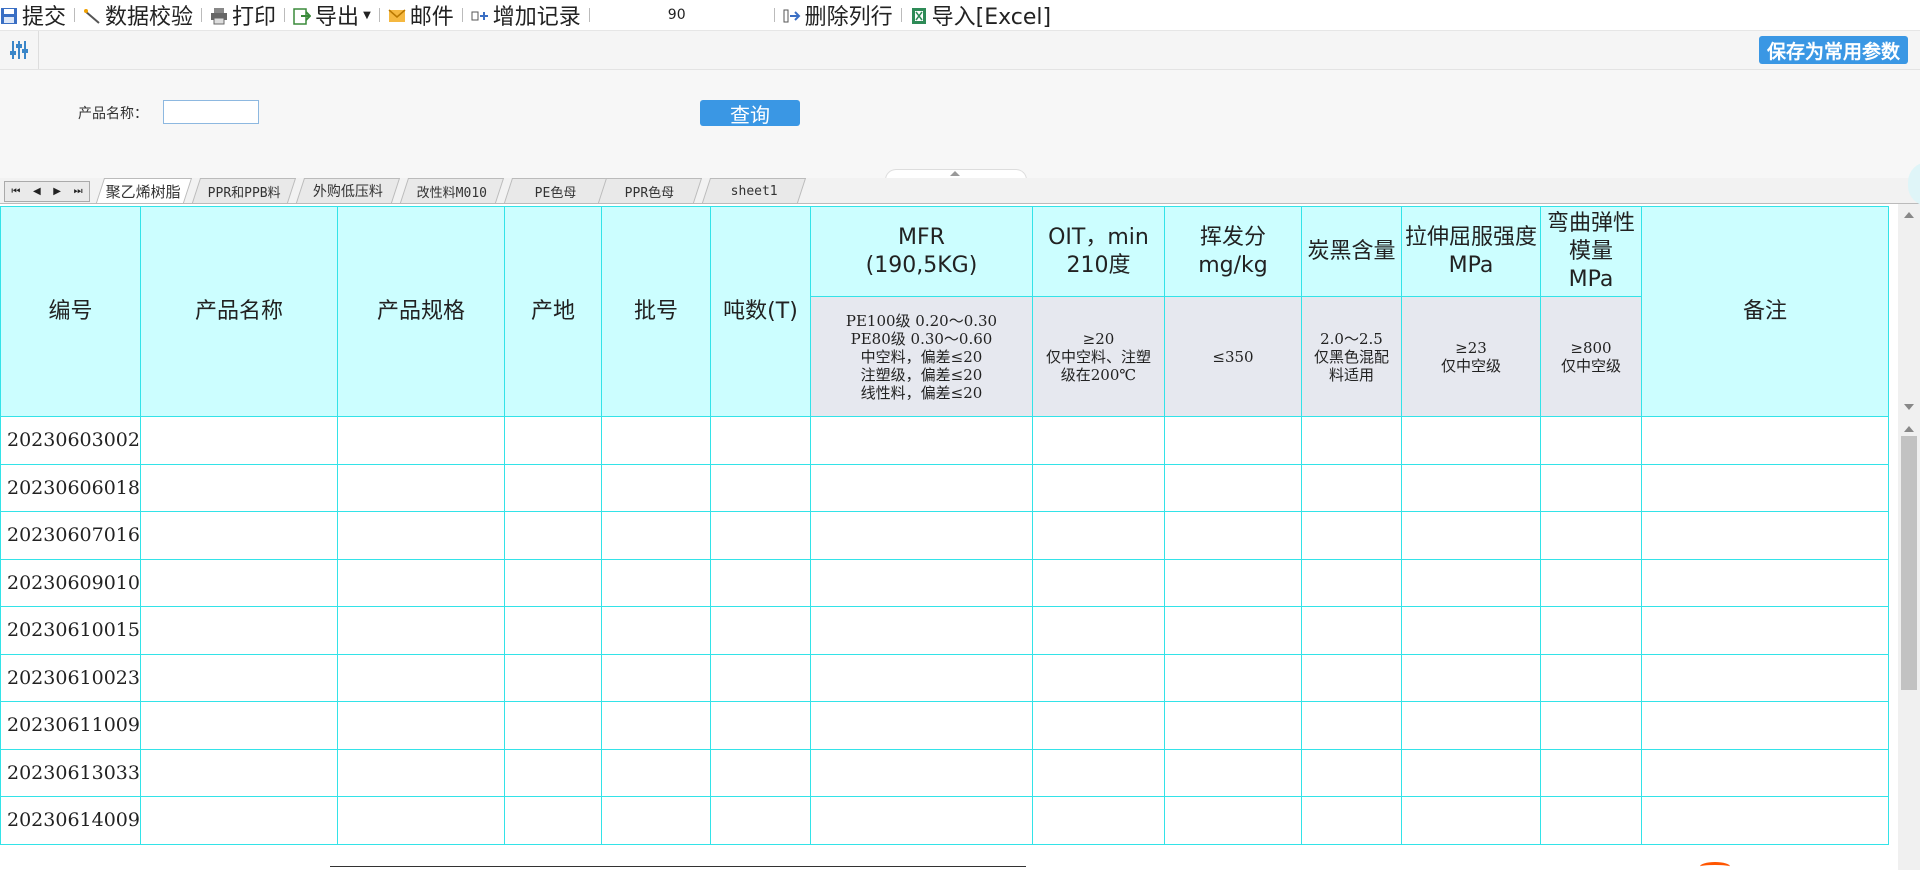 This screenshot has height=871, width=1920. What do you see at coordinates (677, 15) in the screenshot?
I see `zoom-level: 90` at bounding box center [677, 15].